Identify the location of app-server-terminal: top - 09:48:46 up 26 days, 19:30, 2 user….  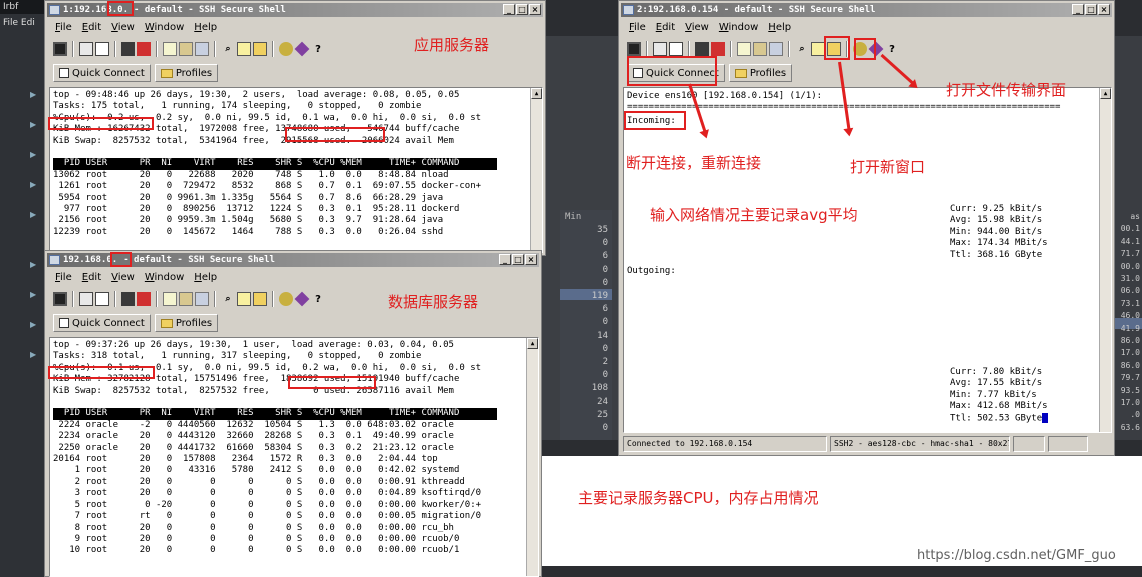
(296, 170).